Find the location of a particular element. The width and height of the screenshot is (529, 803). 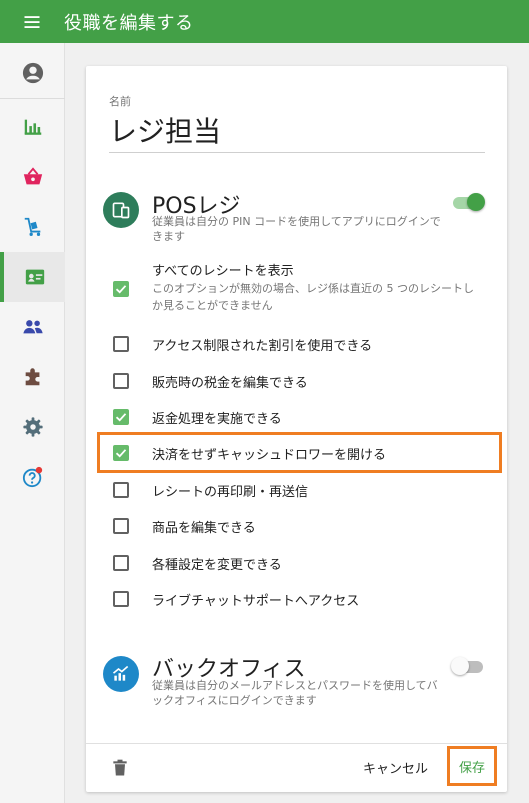

backoffice-section-icon is located at coordinates (121, 674).